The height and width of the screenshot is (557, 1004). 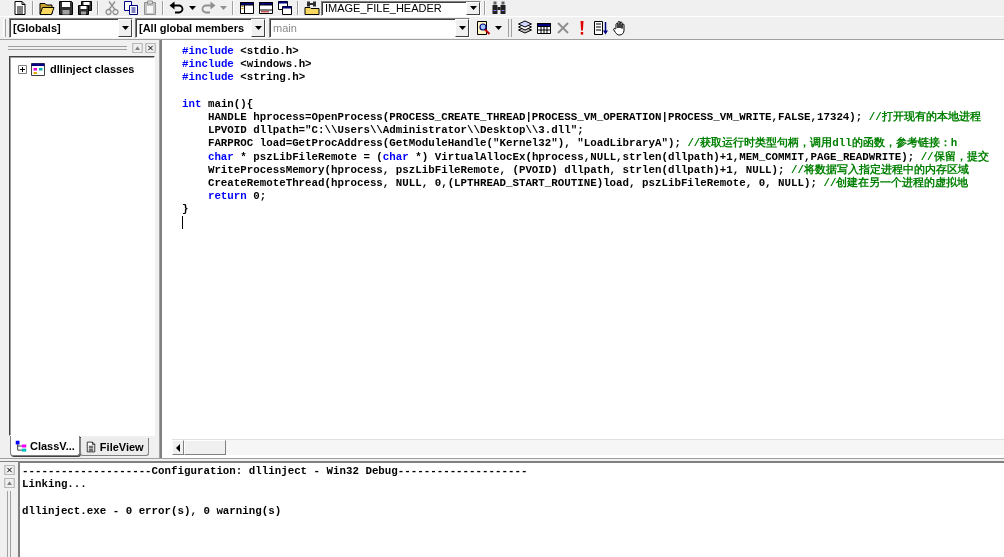 I want to click on code-line: HANDLE hprocess=OpenProcess(PROCESS_CREATE_THREAD|PROCESS_VM_OPERATION|PROCESS_VM_WRITE,FALSE,17324); //打开现有的本地进程, so click(x=594, y=117).